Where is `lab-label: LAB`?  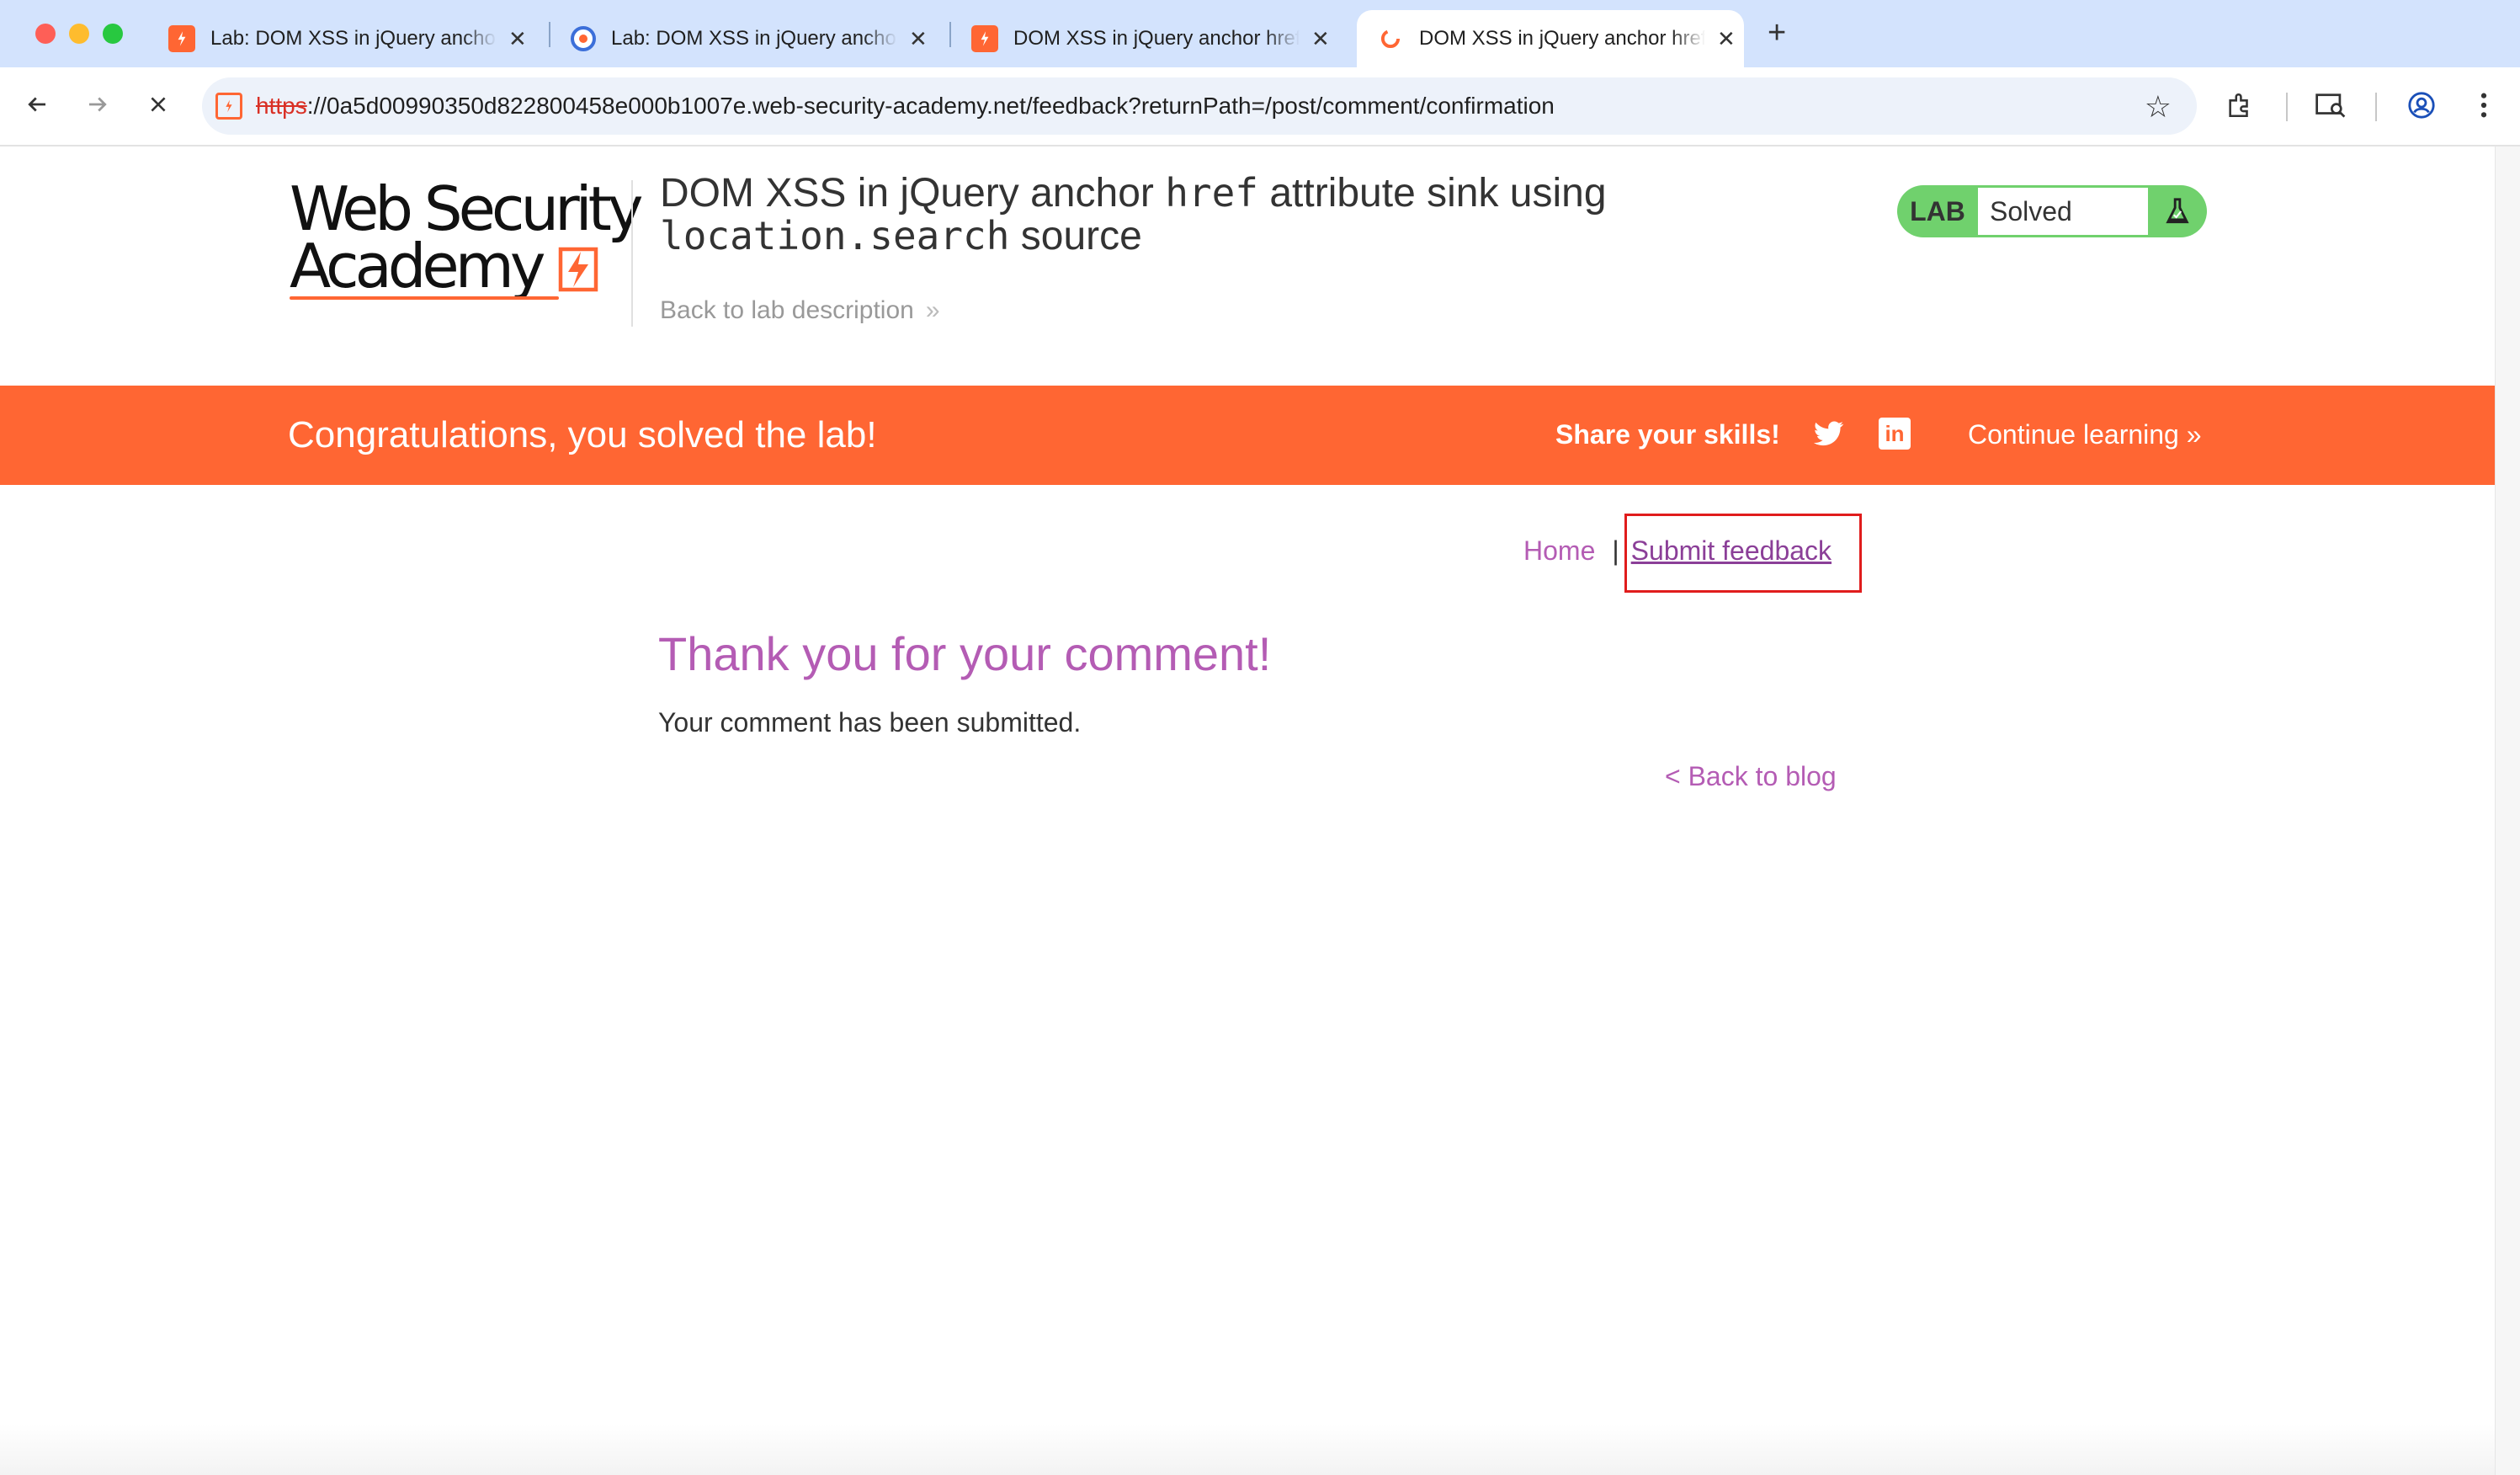
lab-label: LAB is located at coordinates (1937, 210).